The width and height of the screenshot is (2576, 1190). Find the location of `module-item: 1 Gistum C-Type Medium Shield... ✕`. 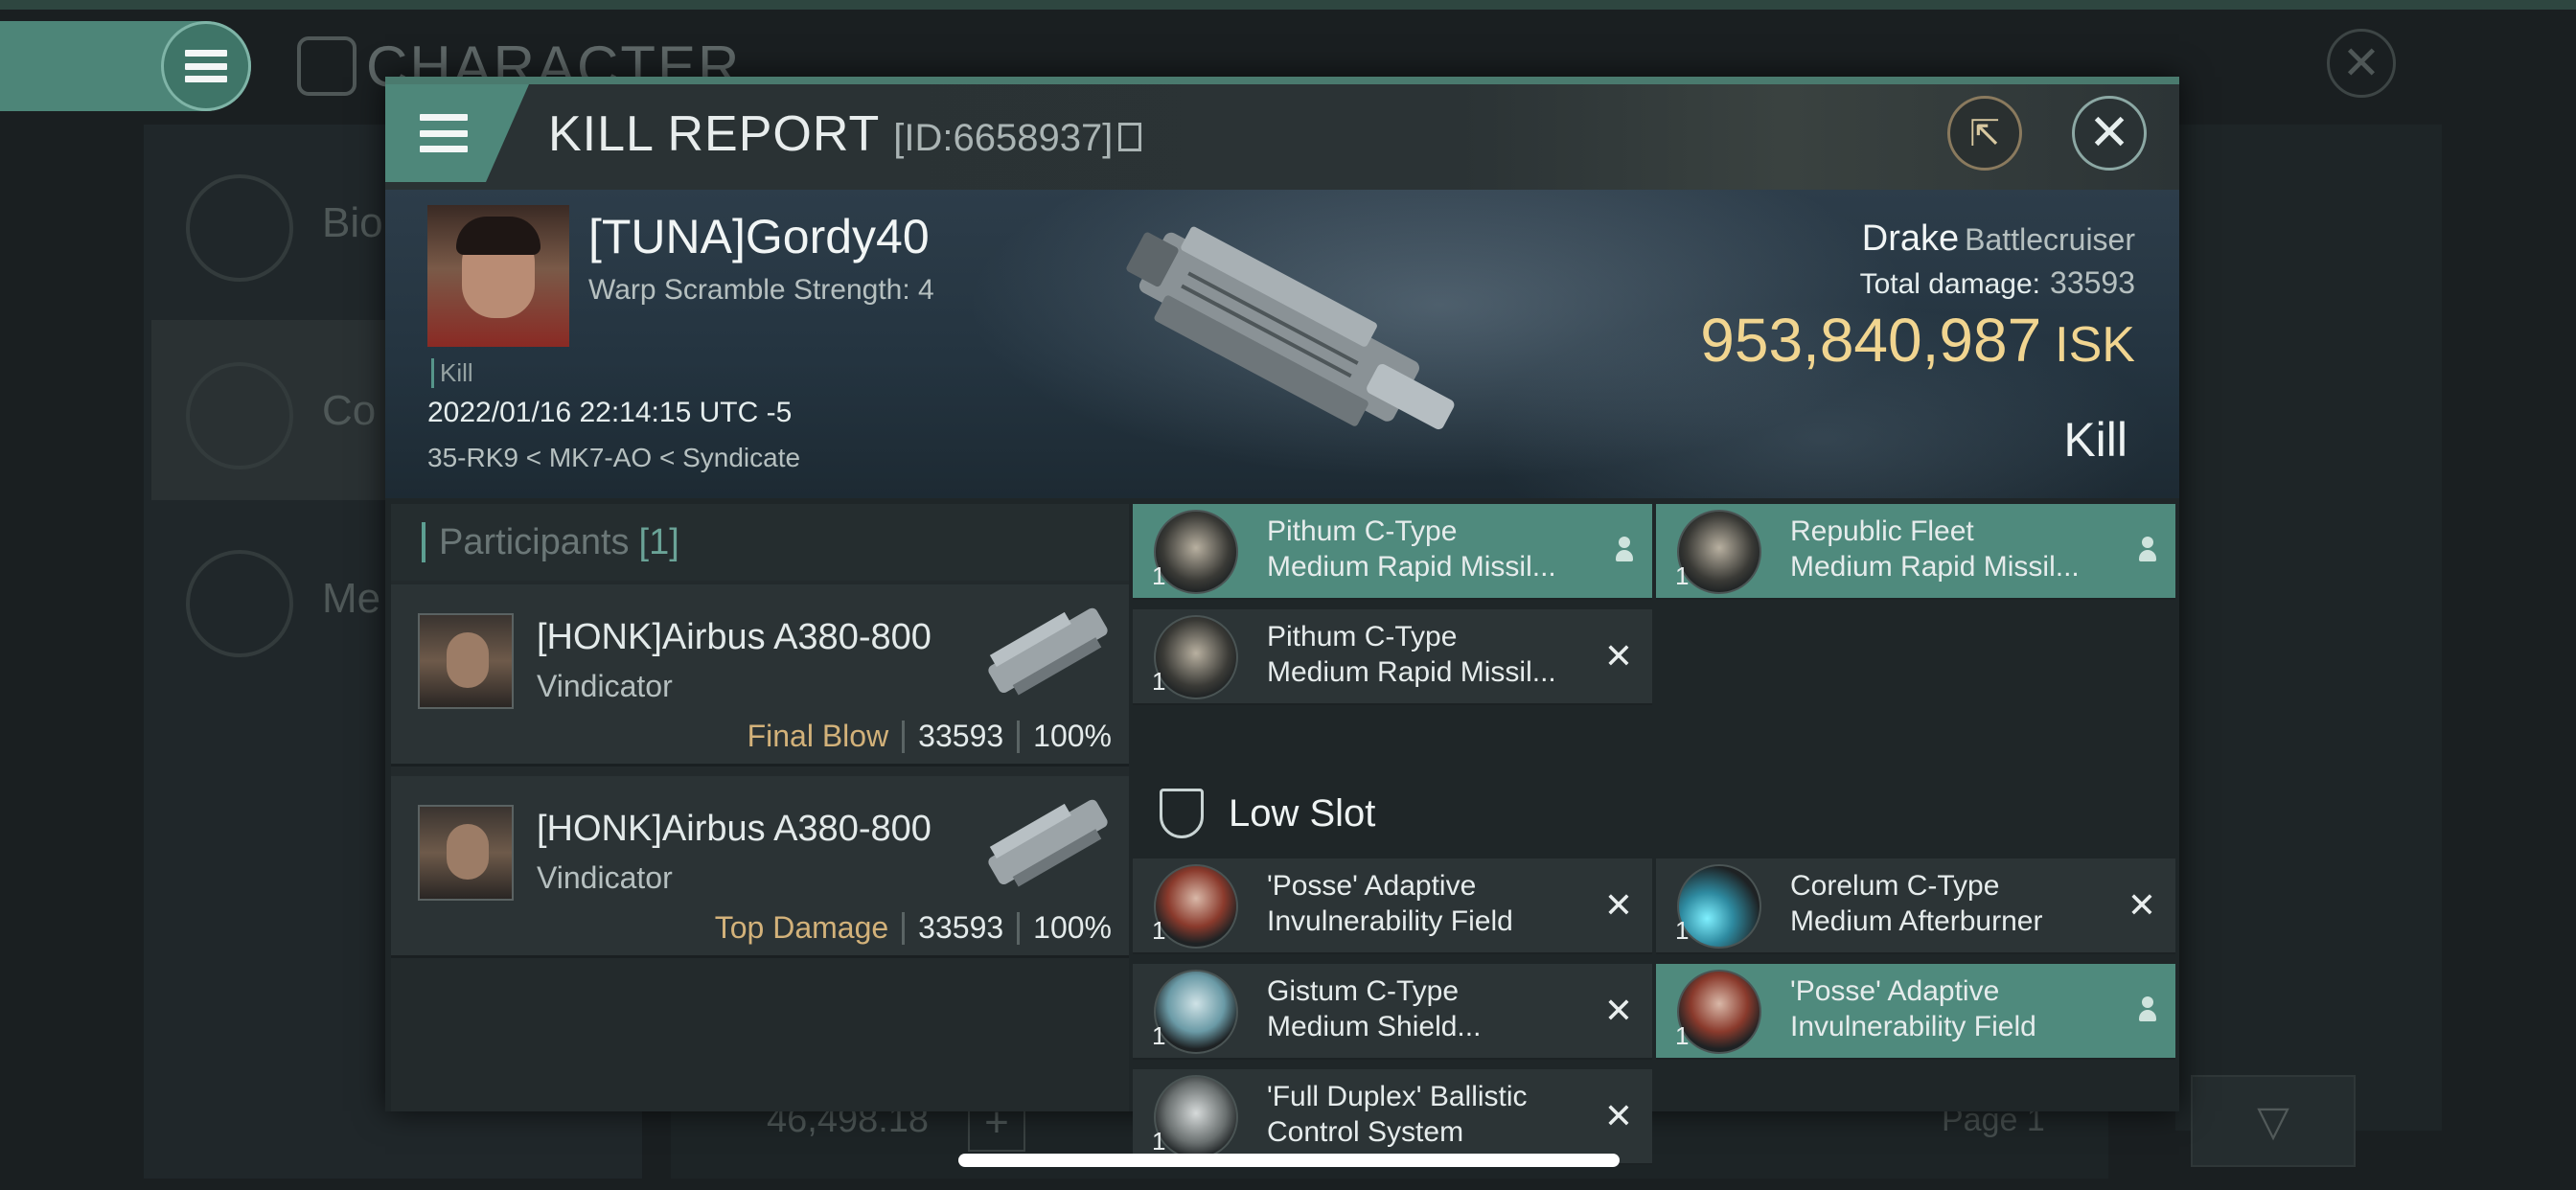

module-item: 1 Gistum C-Type Medium Shield... ✕ is located at coordinates (1392, 1012).